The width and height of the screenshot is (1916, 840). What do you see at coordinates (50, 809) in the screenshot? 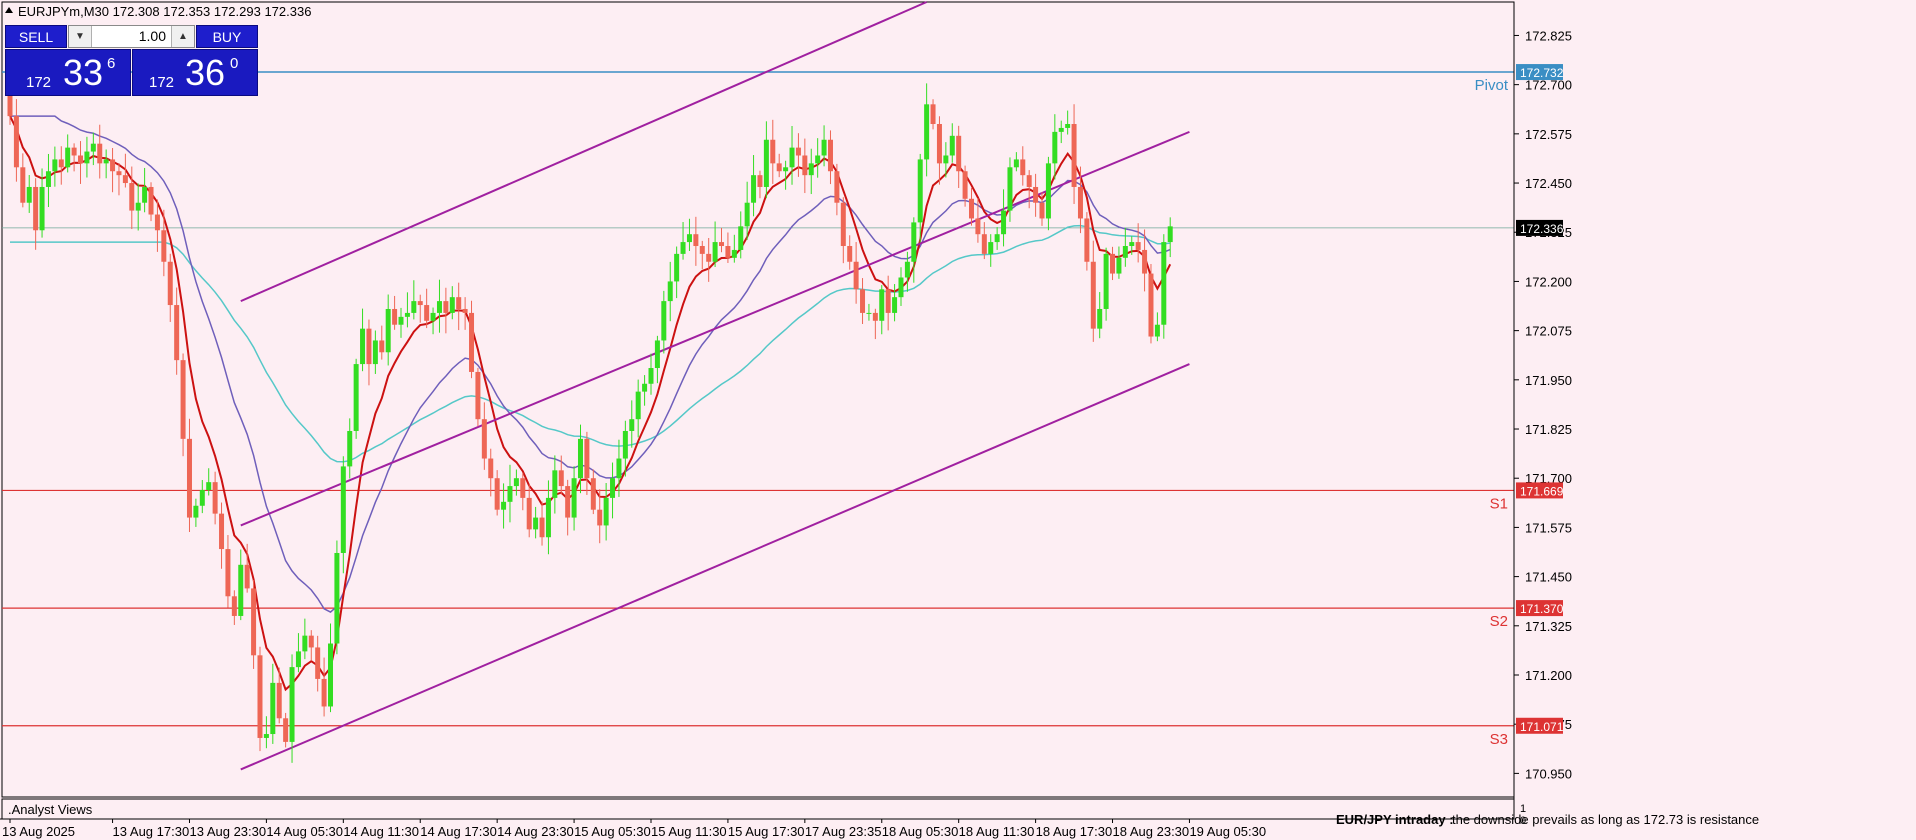
I see `analyst-views-tab: .Analyst Views` at bounding box center [50, 809].